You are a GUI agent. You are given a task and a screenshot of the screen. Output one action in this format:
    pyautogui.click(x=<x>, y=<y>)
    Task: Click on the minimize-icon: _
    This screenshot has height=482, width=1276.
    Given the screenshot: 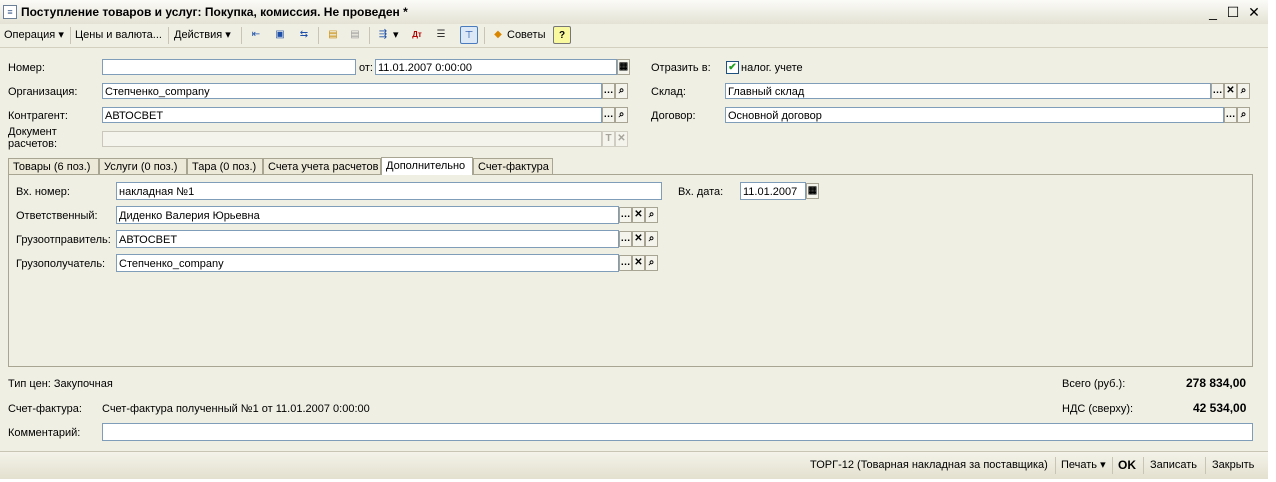 What is the action you would take?
    pyautogui.click(x=1213, y=12)
    